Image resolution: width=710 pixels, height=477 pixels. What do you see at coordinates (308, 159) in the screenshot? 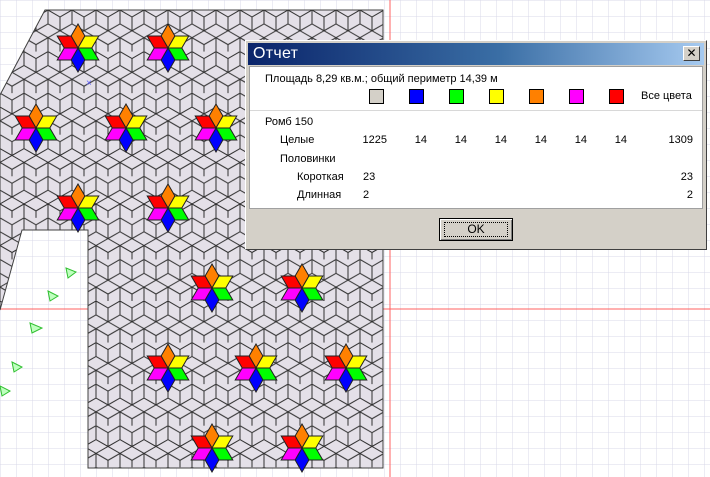
I see `halves-label: Половинки` at bounding box center [308, 159].